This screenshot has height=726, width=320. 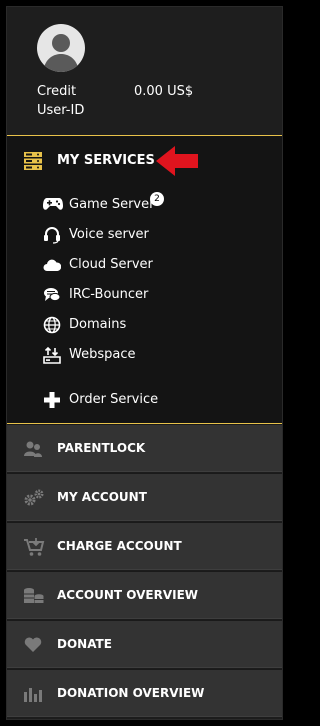 I want to click on user-id-label: User-ID, so click(x=61, y=110).